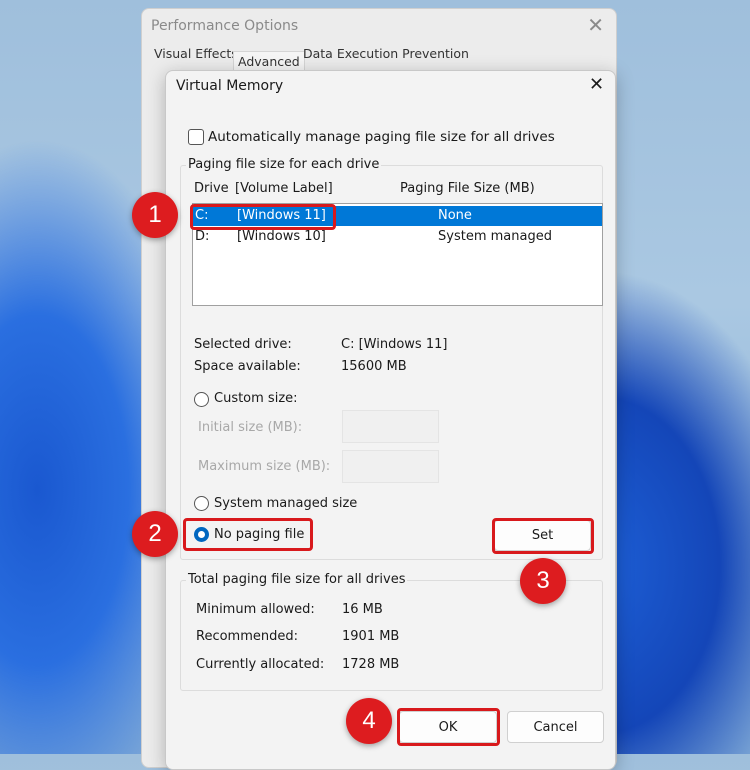 The image size is (750, 770). What do you see at coordinates (543, 536) in the screenshot?
I see `highlight-set` at bounding box center [543, 536].